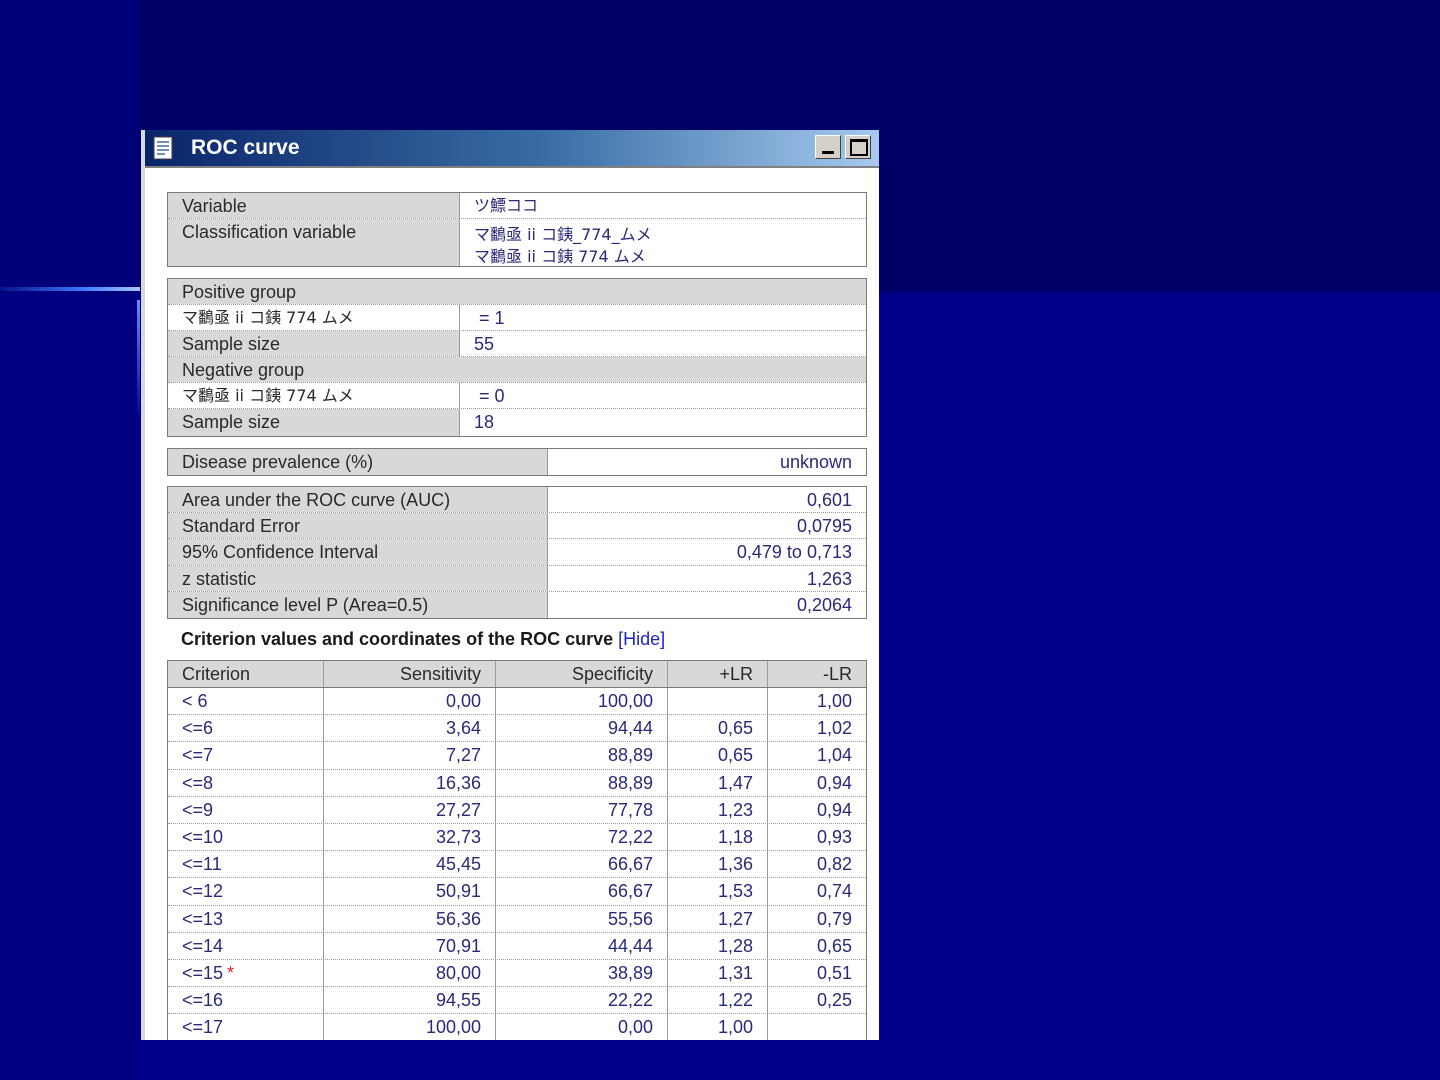  I want to click on header-sensitivity: Sensitivity, so click(410, 674).